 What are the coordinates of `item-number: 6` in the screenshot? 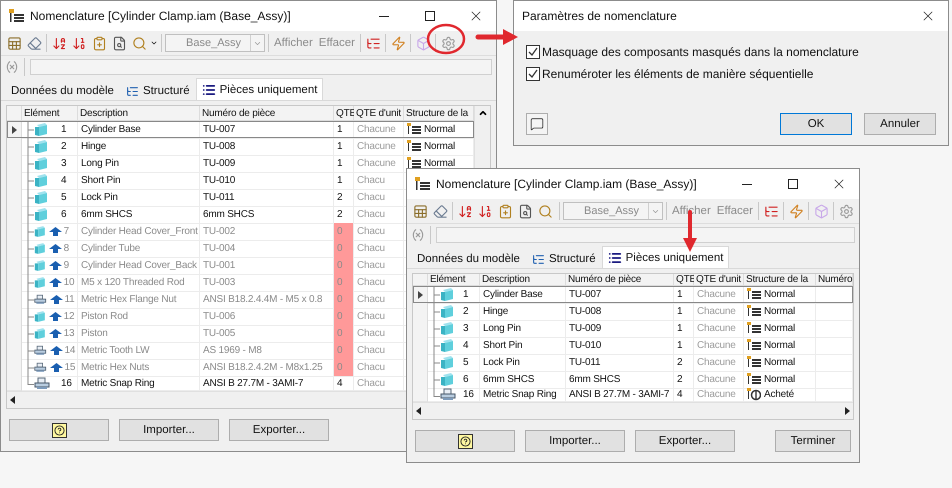 It's located at (466, 379).